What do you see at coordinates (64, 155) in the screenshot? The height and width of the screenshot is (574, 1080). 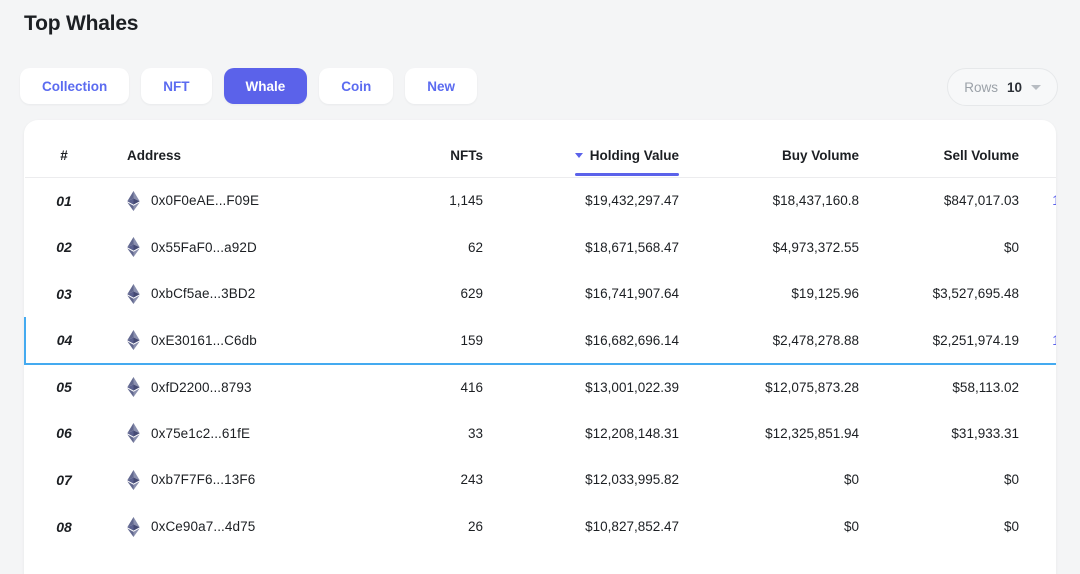 I see `column-header-label: #` at bounding box center [64, 155].